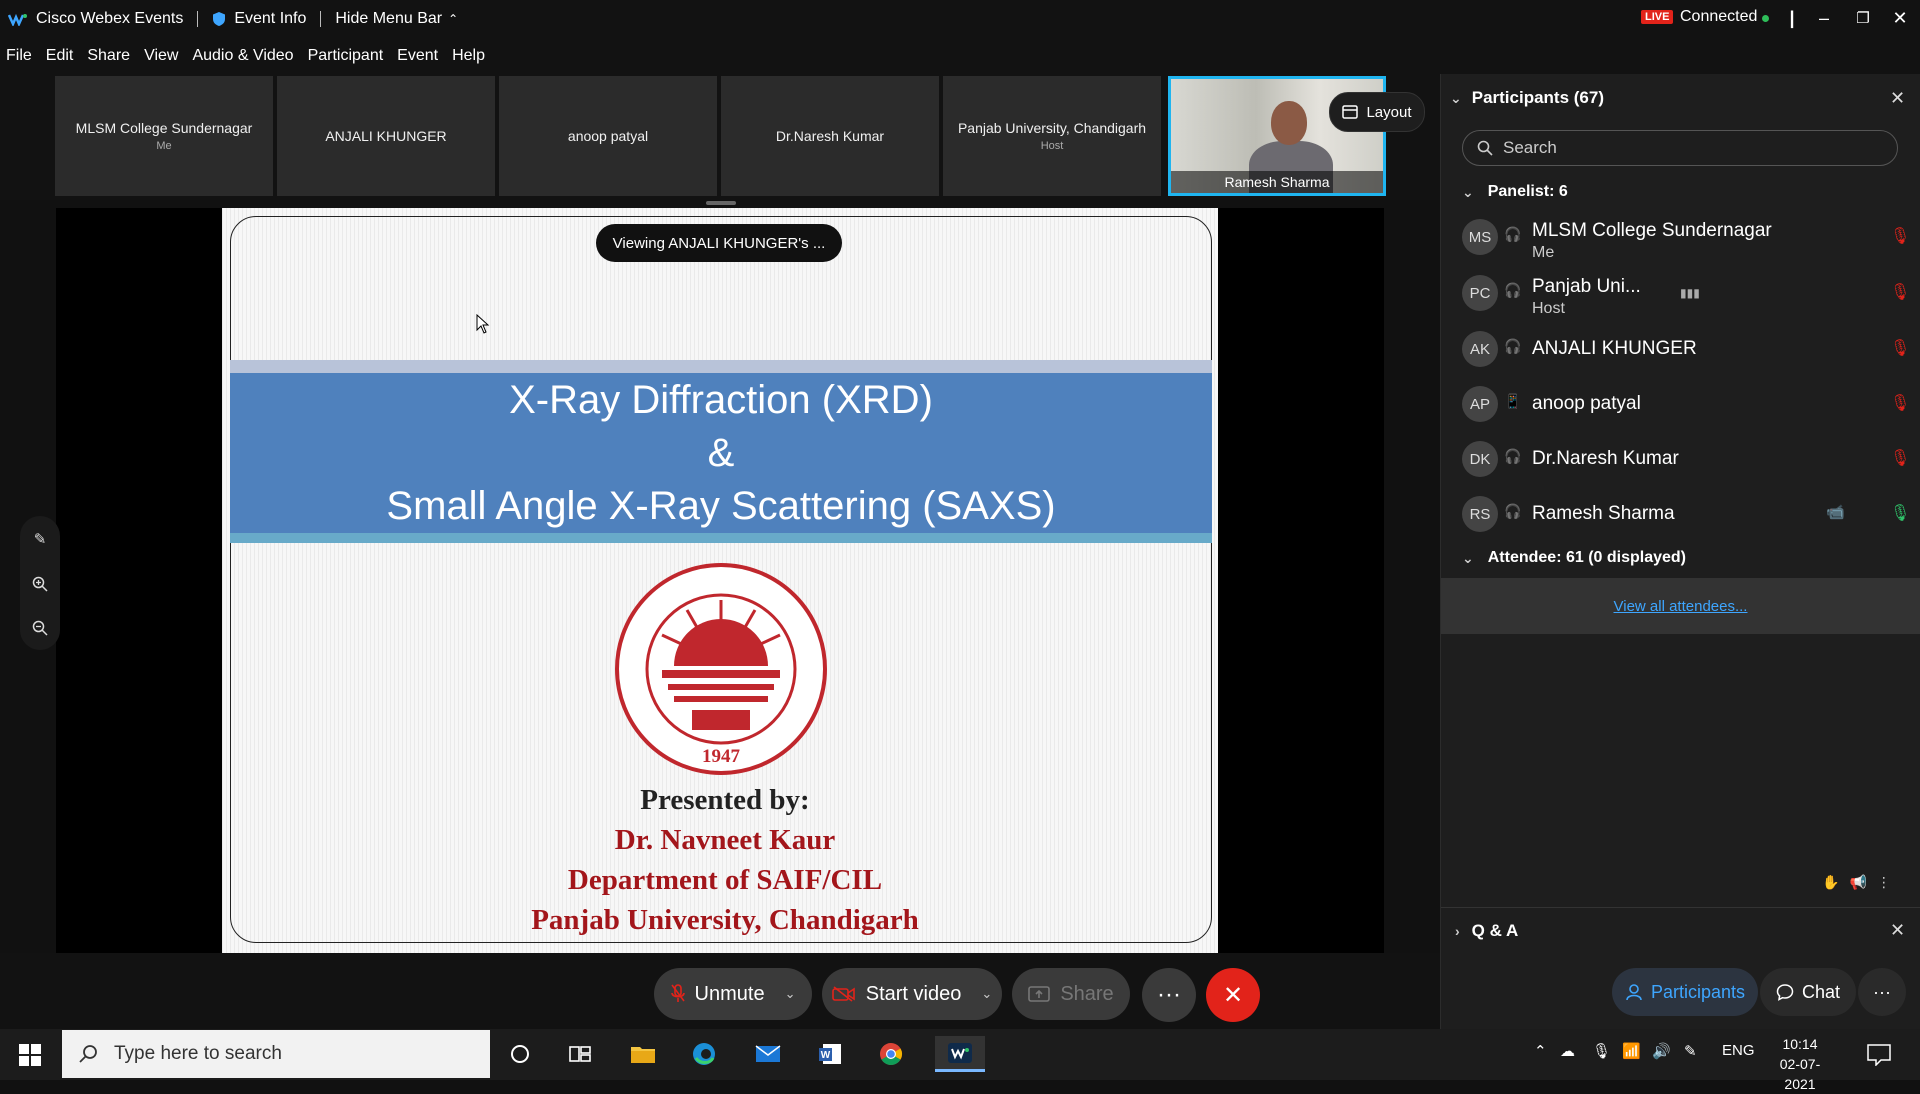 The height and width of the screenshot is (1094, 1920). What do you see at coordinates (1661, 1051) in the screenshot?
I see `volume-icon: 🔊` at bounding box center [1661, 1051].